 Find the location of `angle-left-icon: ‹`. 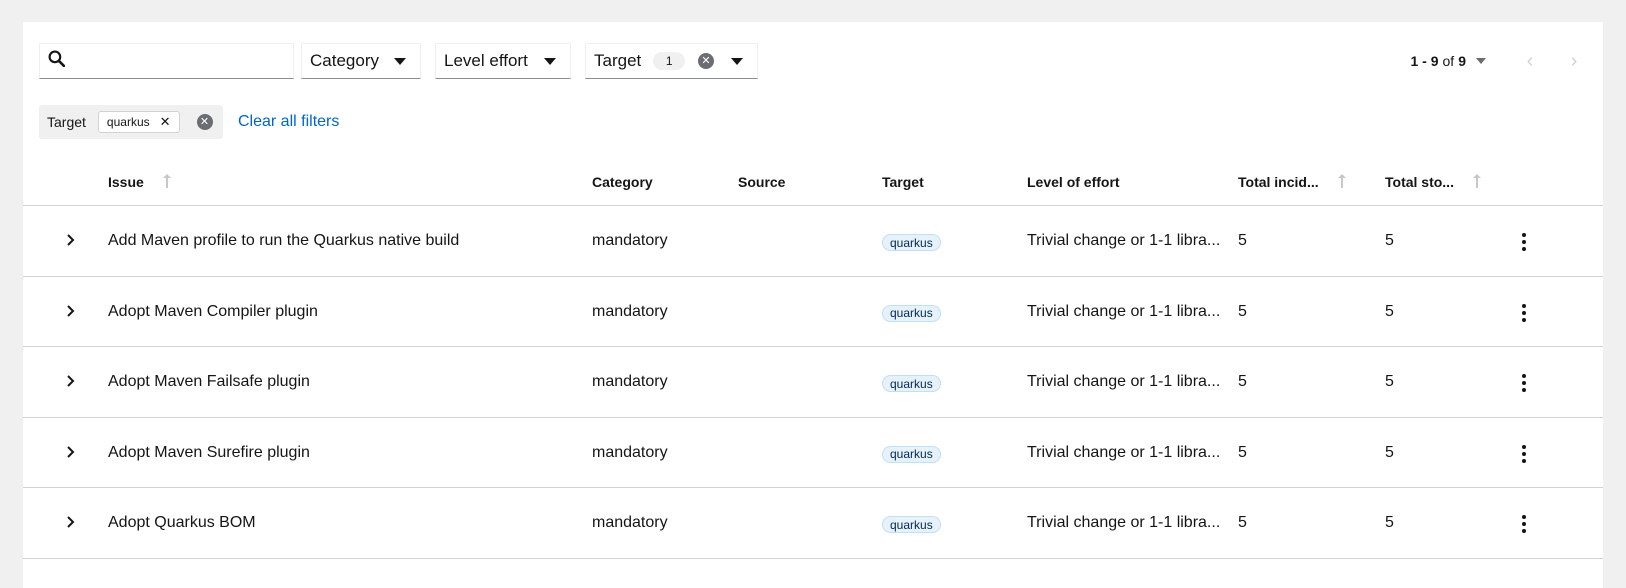

angle-left-icon: ‹ is located at coordinates (1530, 61).